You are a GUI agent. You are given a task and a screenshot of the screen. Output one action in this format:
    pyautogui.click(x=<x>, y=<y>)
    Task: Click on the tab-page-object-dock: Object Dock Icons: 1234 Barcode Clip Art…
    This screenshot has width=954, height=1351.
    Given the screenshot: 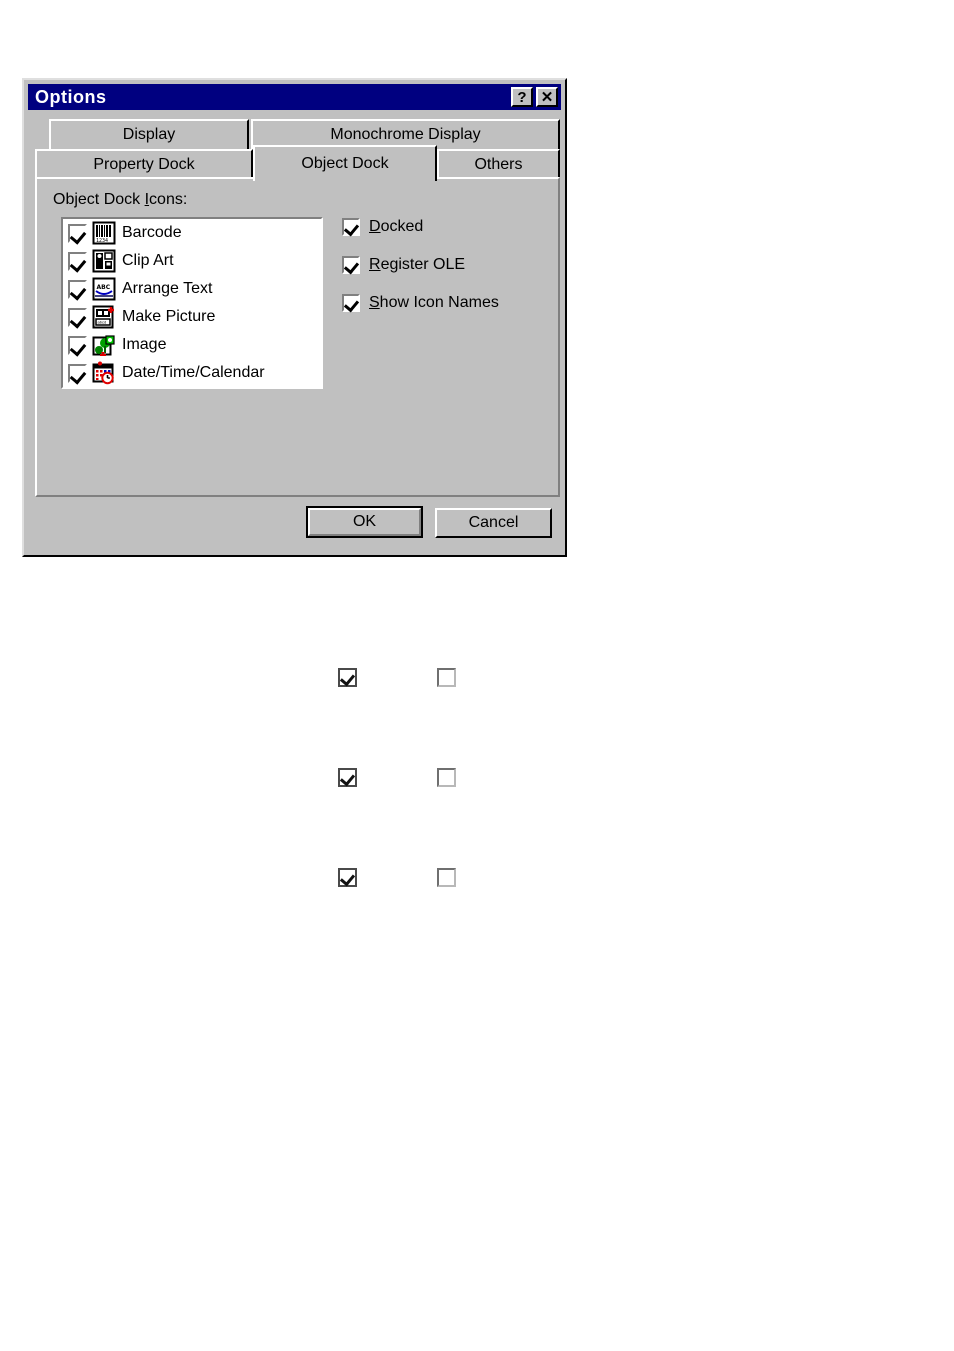 What is the action you would take?
    pyautogui.click(x=297, y=337)
    